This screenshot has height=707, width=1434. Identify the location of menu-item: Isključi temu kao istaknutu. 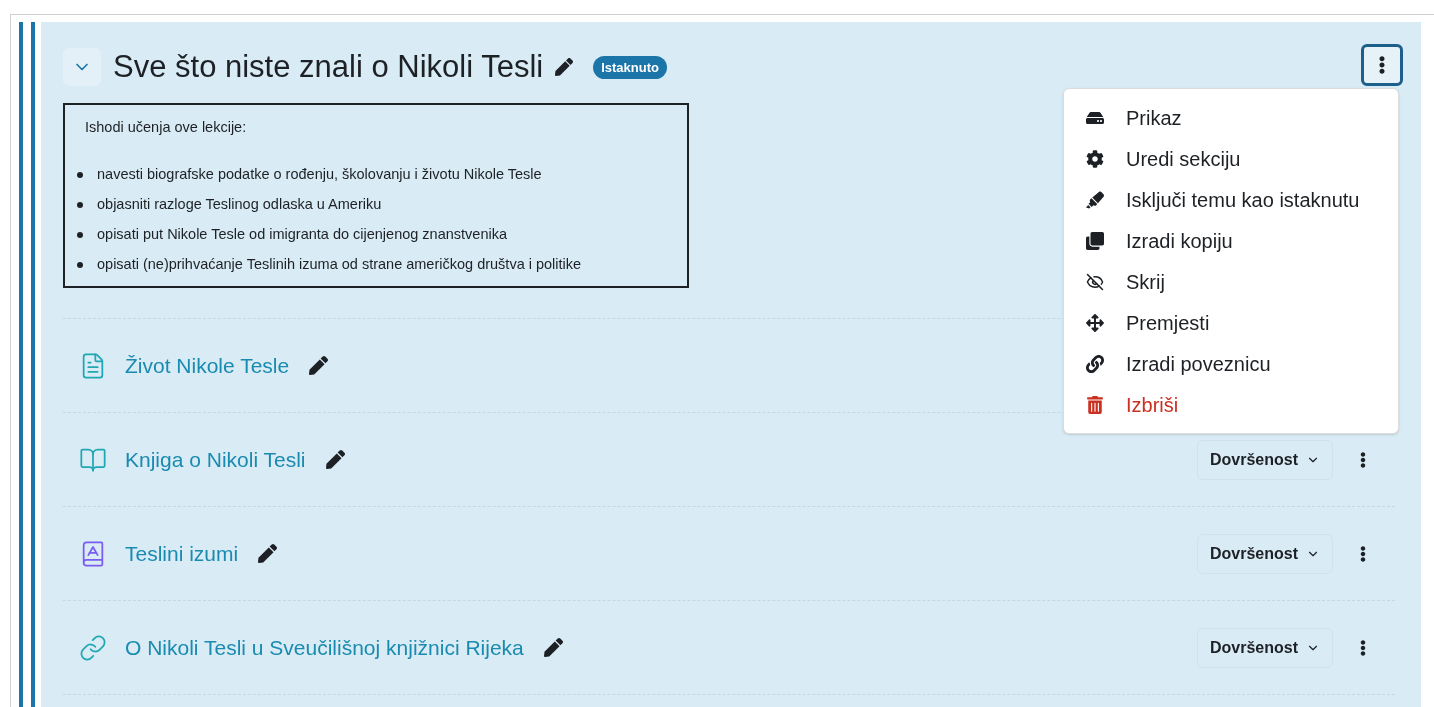
(1231, 199).